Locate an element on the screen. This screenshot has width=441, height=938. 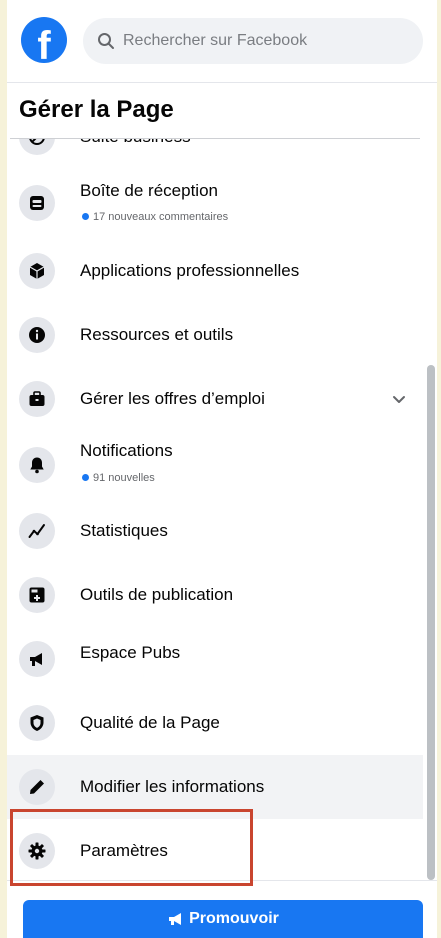
menu-item-resources: Ressources et outils is located at coordinates (215, 335).